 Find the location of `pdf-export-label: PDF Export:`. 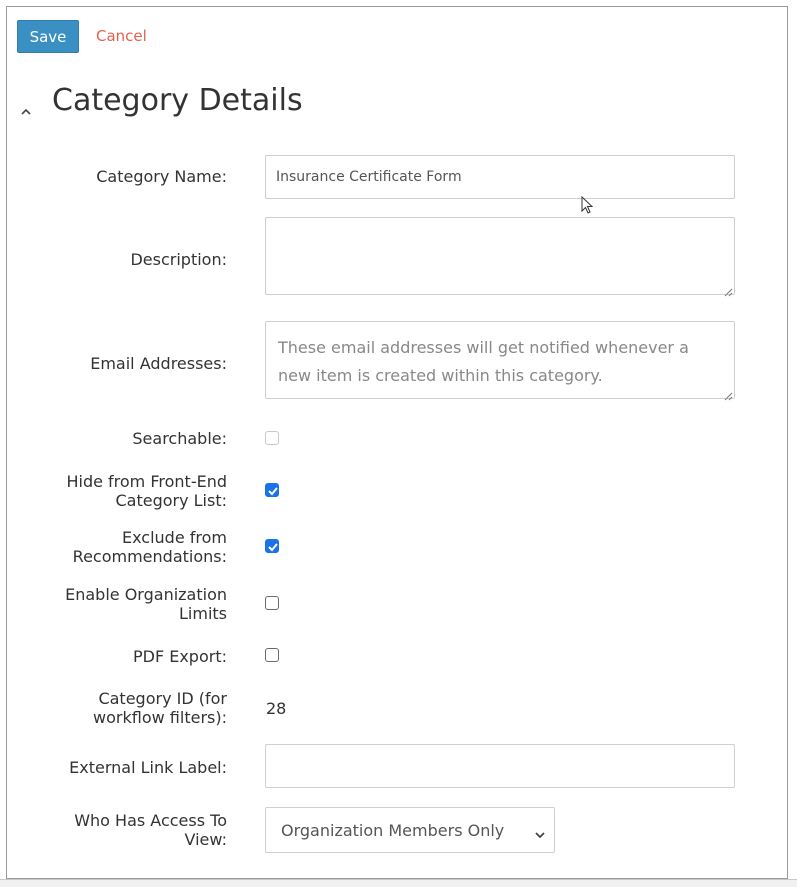

pdf-export-label: PDF Export: is located at coordinates (179, 656).